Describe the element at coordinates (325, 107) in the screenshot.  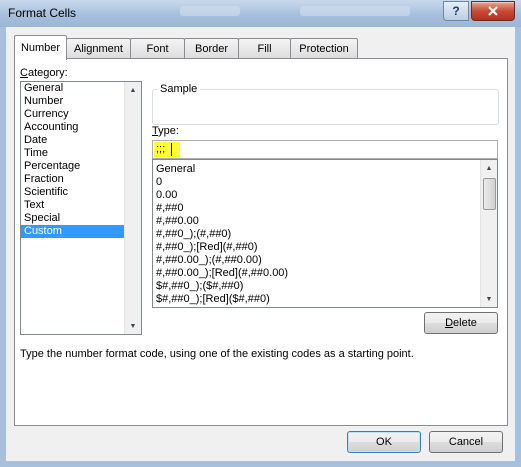
I see `sample-group` at that location.